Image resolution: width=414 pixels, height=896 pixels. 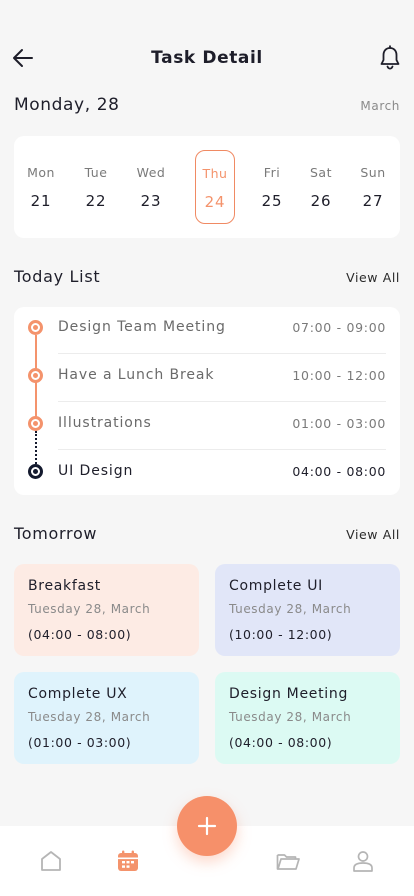 I want to click on task-row-current: UI Design 04:00 - 08:00, so click(x=207, y=474).